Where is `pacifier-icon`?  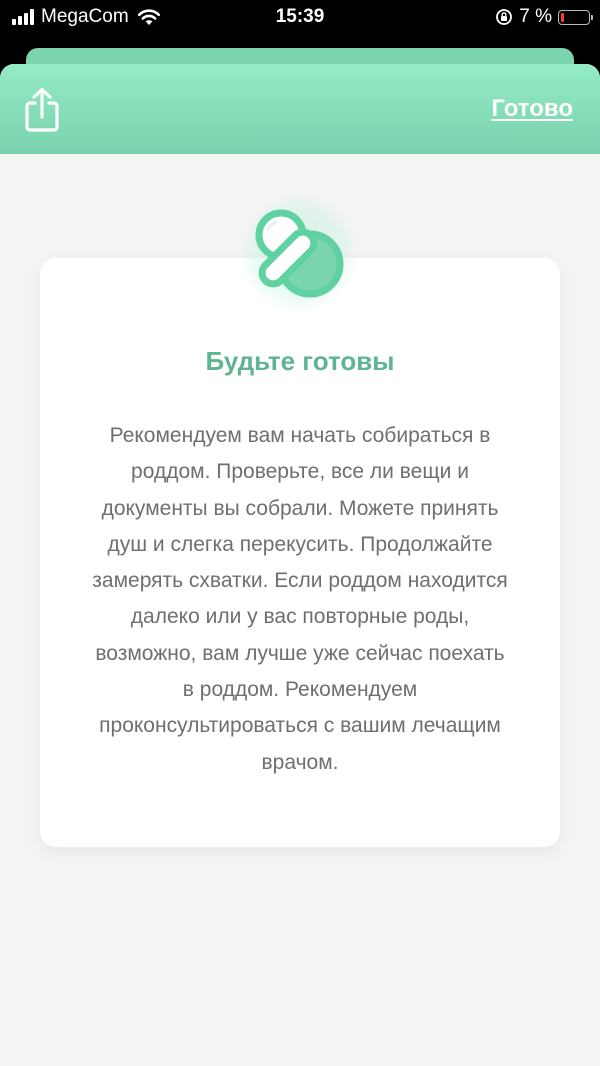 pacifier-icon is located at coordinates (299, 253).